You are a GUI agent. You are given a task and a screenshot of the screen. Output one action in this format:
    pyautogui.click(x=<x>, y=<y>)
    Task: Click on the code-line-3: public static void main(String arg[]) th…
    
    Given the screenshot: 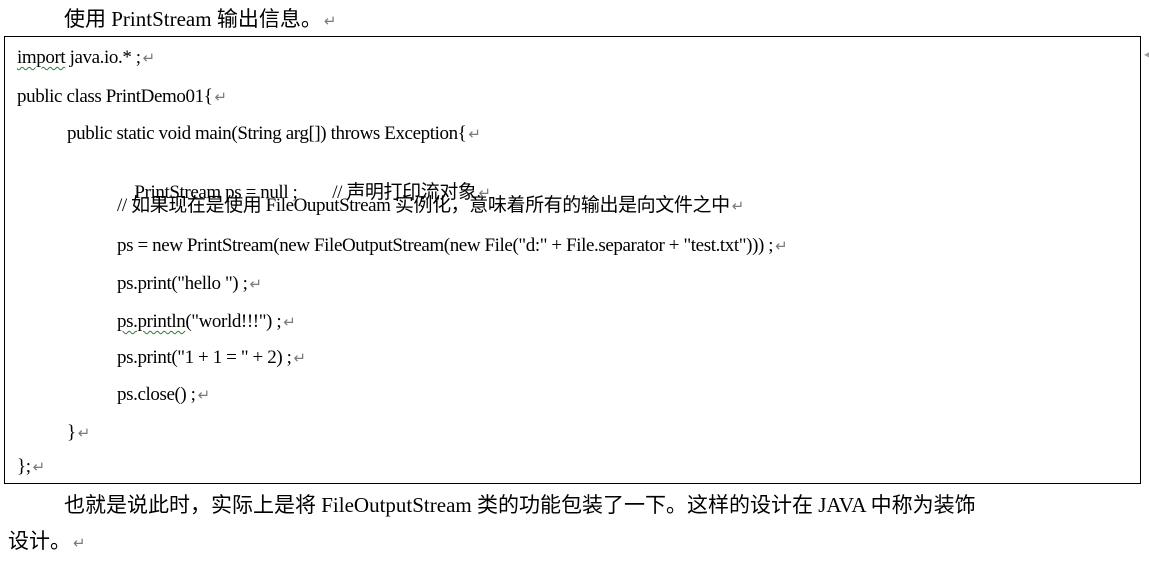 What is the action you would take?
    pyautogui.click(x=274, y=134)
    